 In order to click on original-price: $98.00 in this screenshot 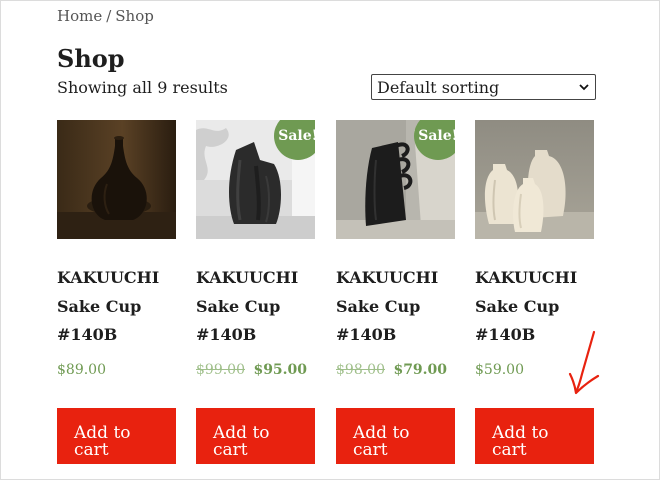, I will do `click(360, 370)`.